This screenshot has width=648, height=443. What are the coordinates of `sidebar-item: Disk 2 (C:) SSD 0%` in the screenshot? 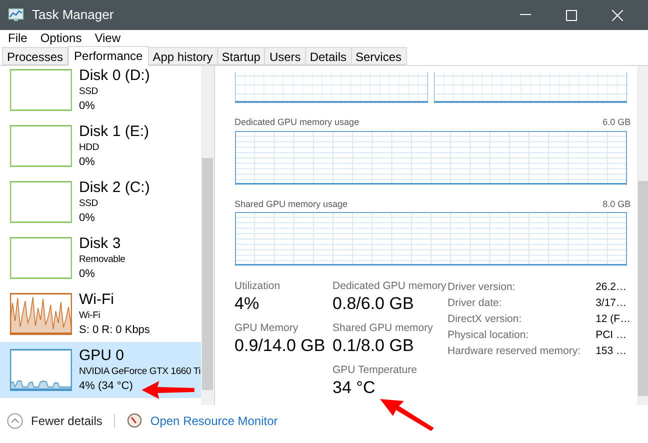 It's located at (100, 202).